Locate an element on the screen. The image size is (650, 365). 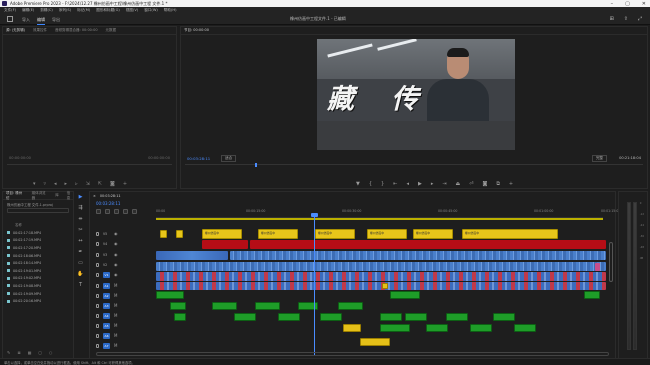
overwrite-icon: ⇱ is located at coordinates (100, 184).